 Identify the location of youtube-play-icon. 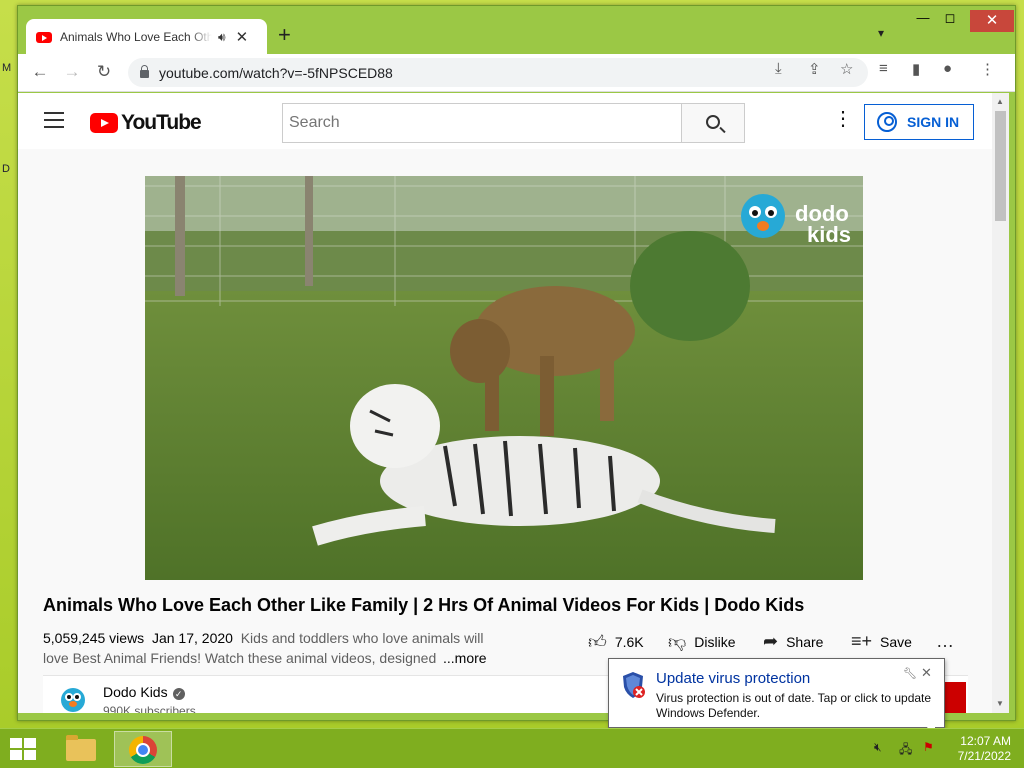
(104, 123).